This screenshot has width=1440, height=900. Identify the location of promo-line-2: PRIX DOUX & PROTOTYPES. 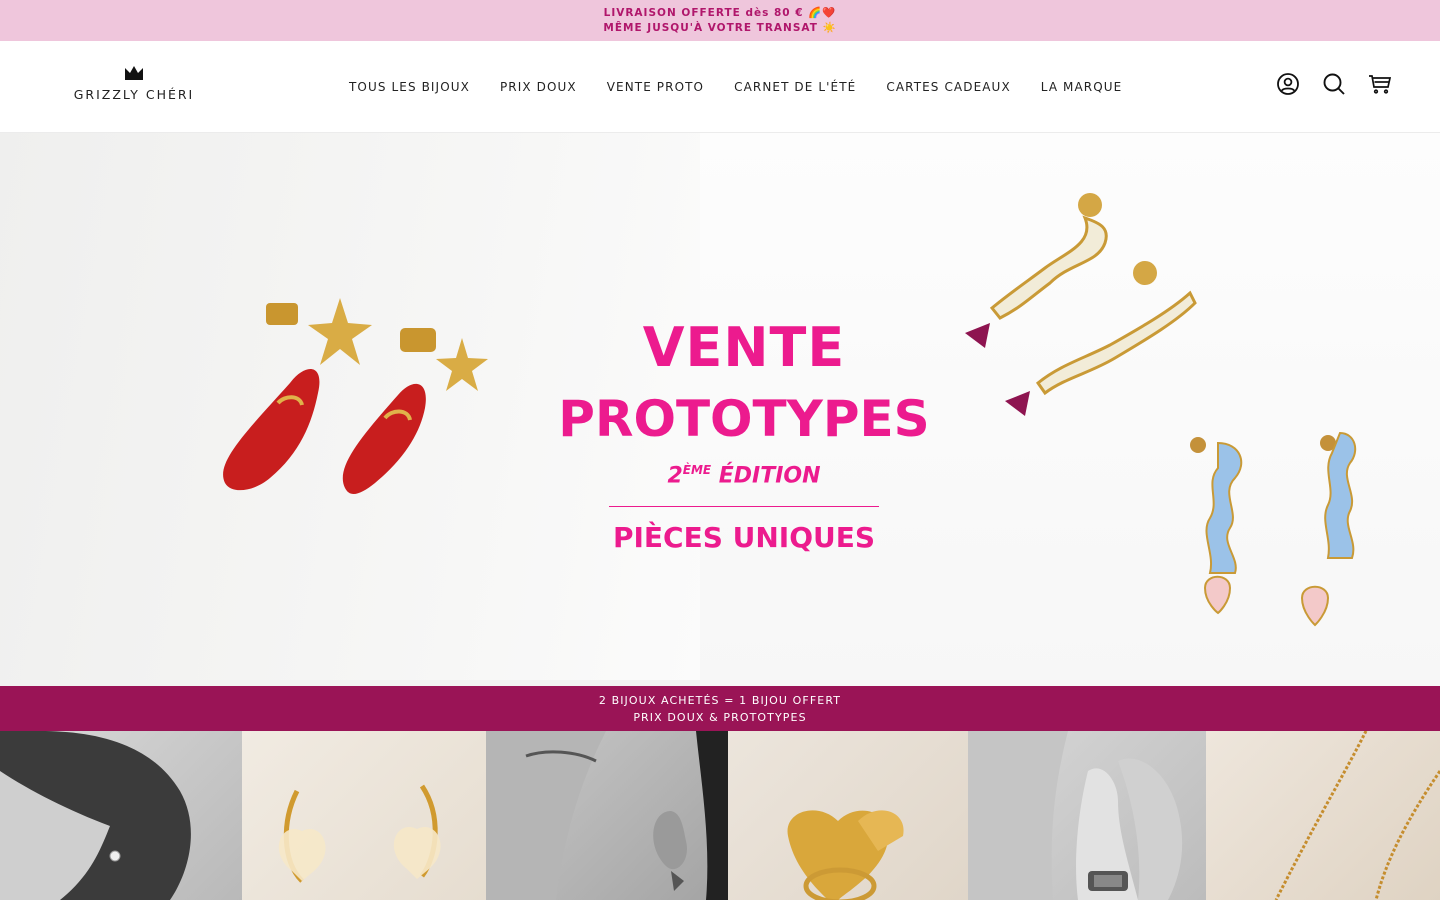
(720, 717).